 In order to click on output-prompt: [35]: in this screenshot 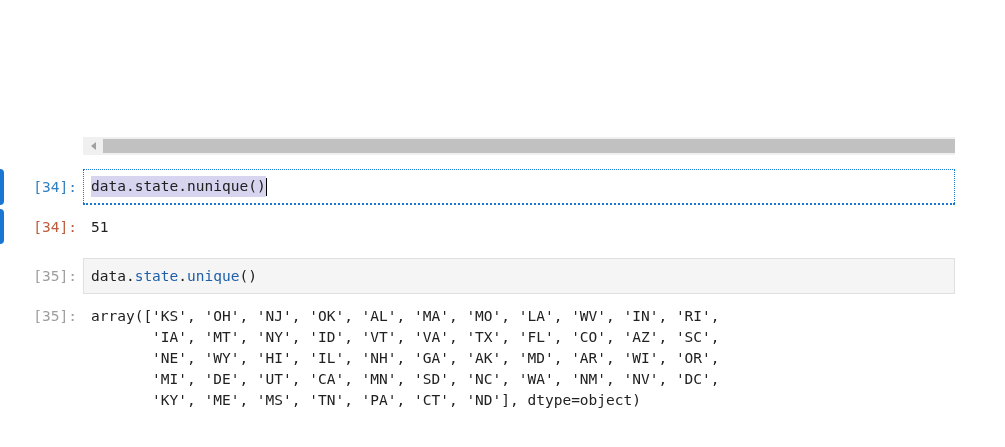, I will do `click(55, 316)`.